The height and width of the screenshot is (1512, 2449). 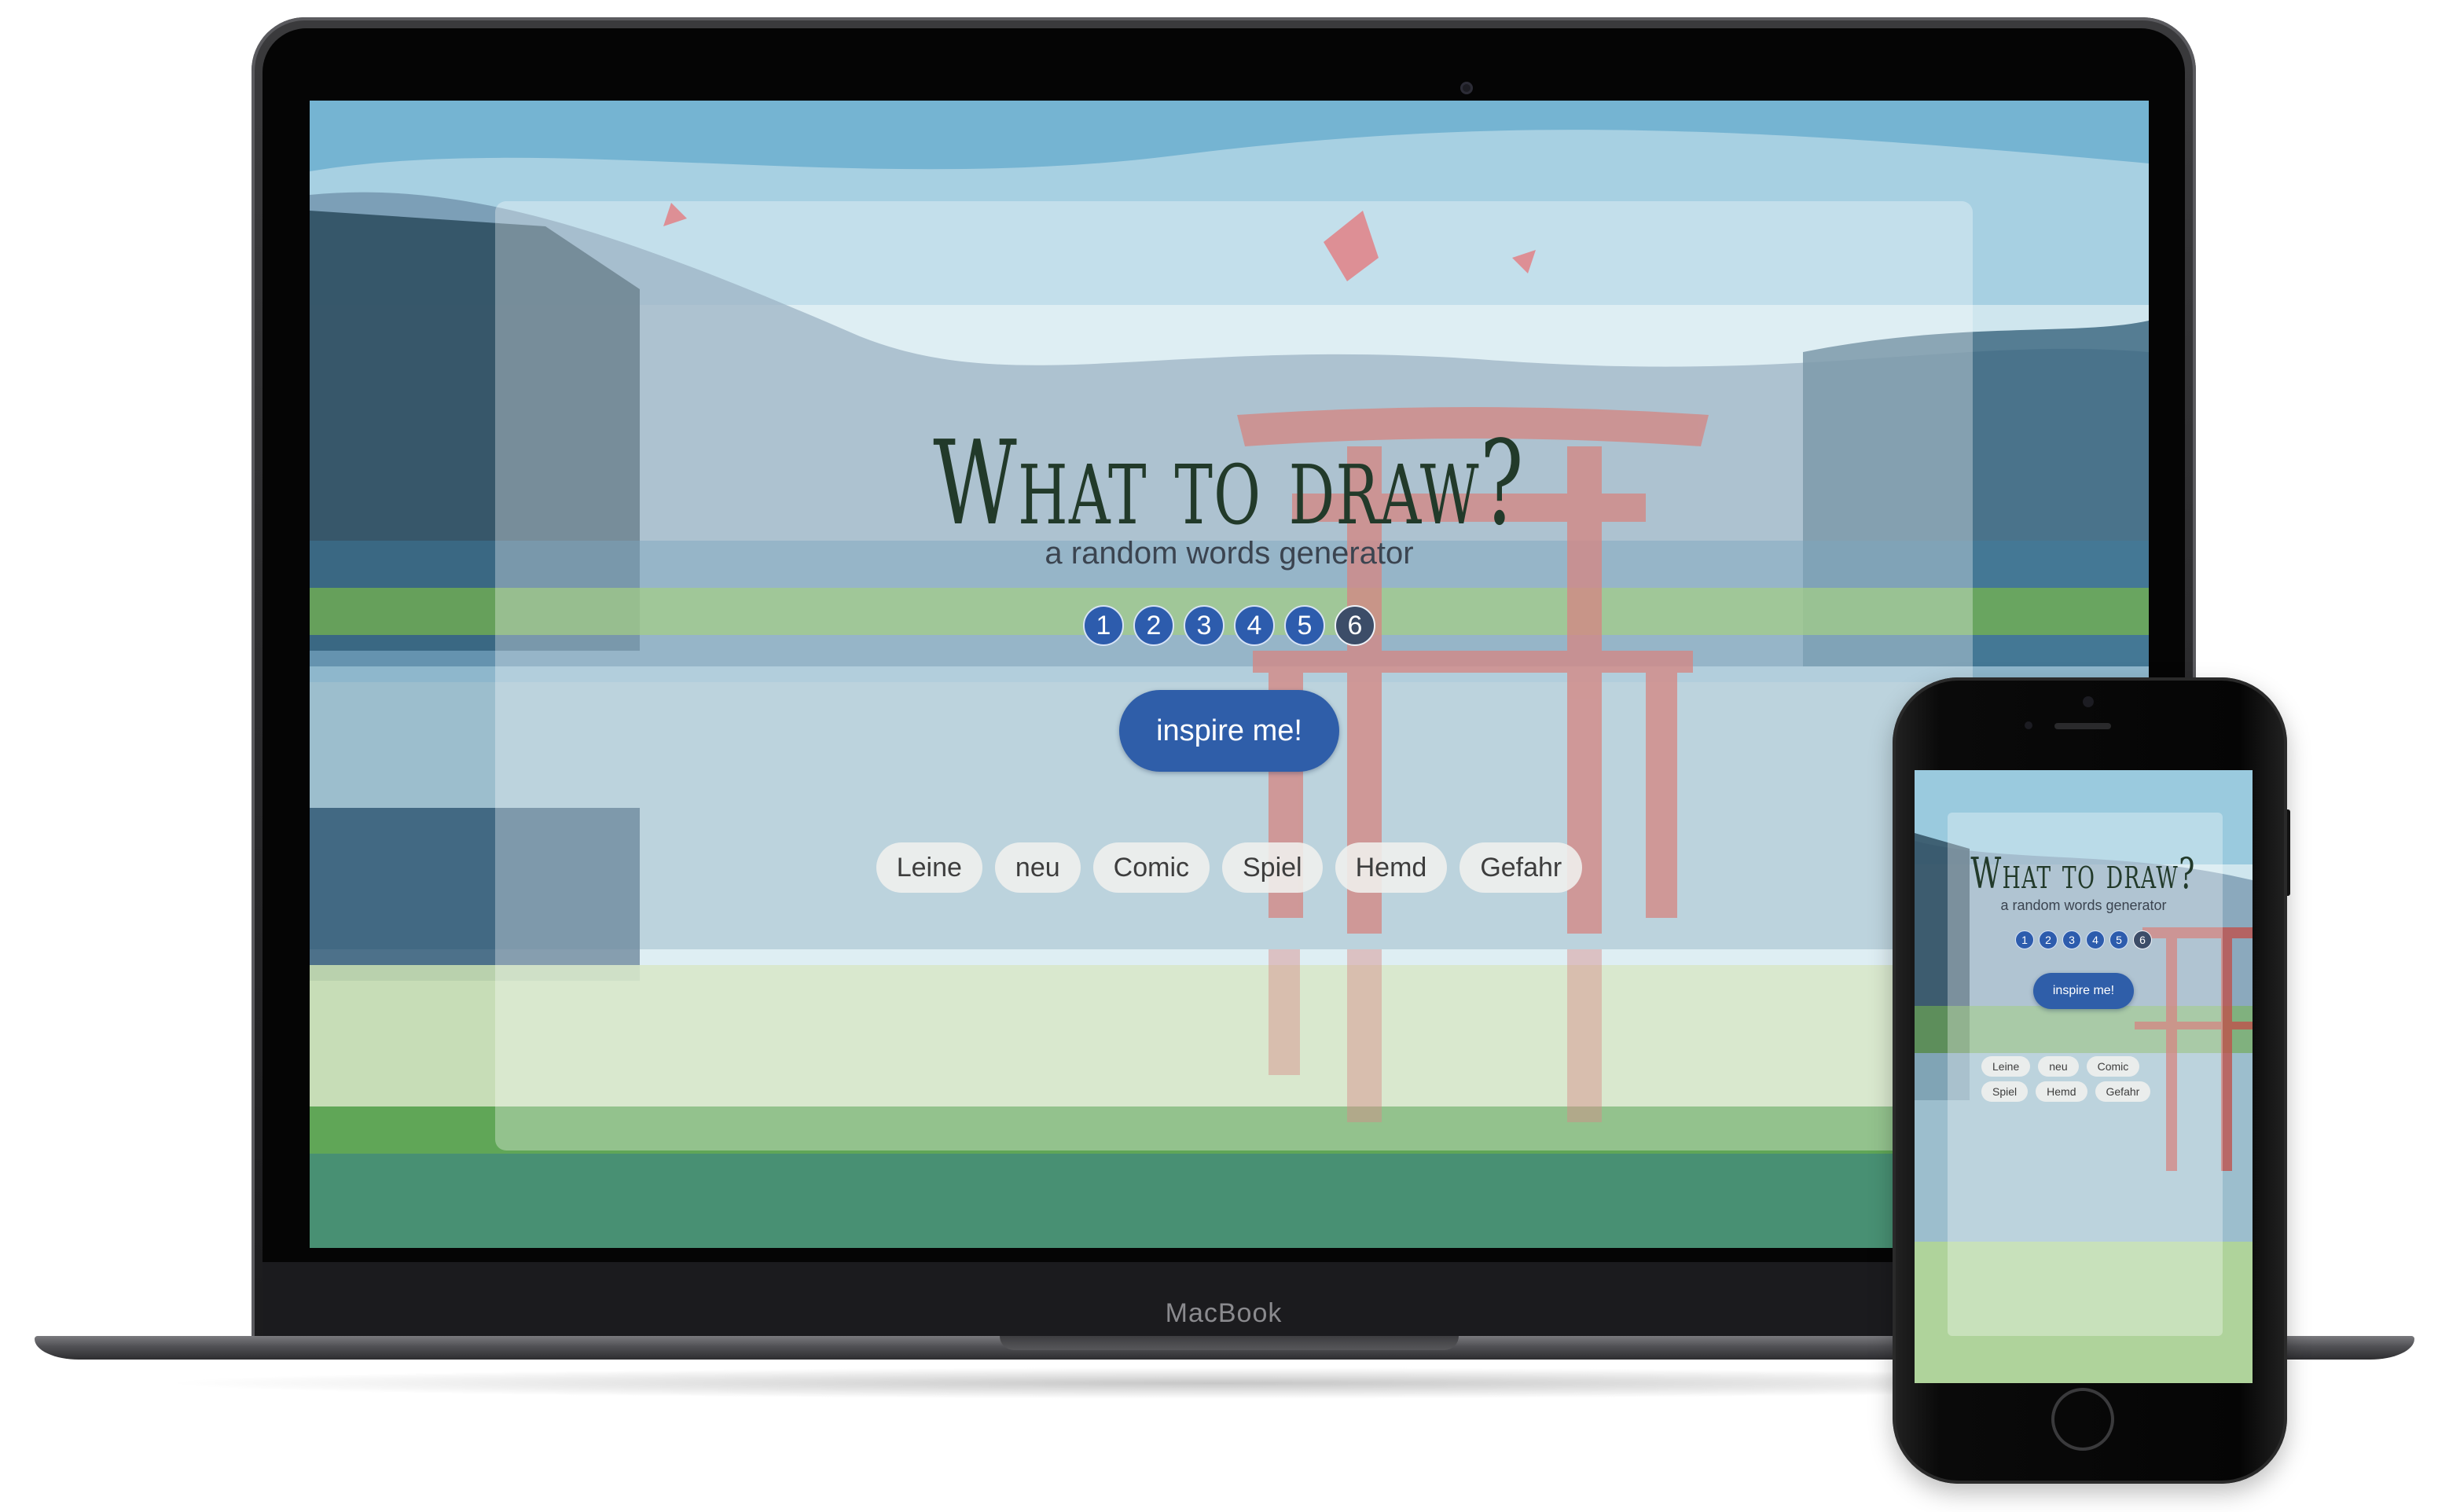 What do you see at coordinates (2082, 1419) in the screenshot?
I see `home-button` at bounding box center [2082, 1419].